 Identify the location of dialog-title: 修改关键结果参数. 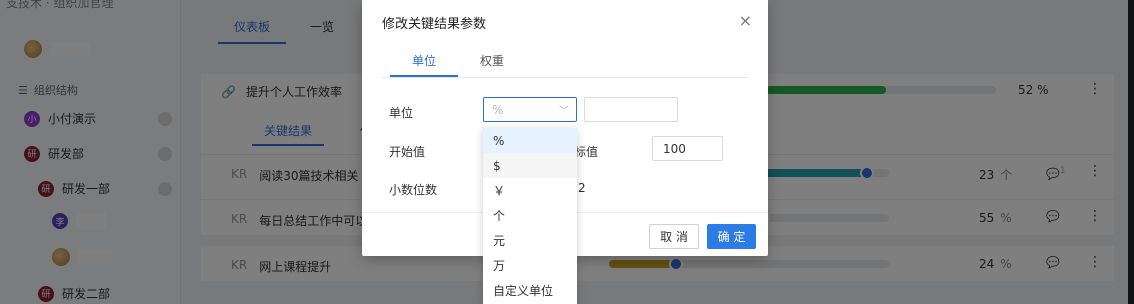
(434, 24).